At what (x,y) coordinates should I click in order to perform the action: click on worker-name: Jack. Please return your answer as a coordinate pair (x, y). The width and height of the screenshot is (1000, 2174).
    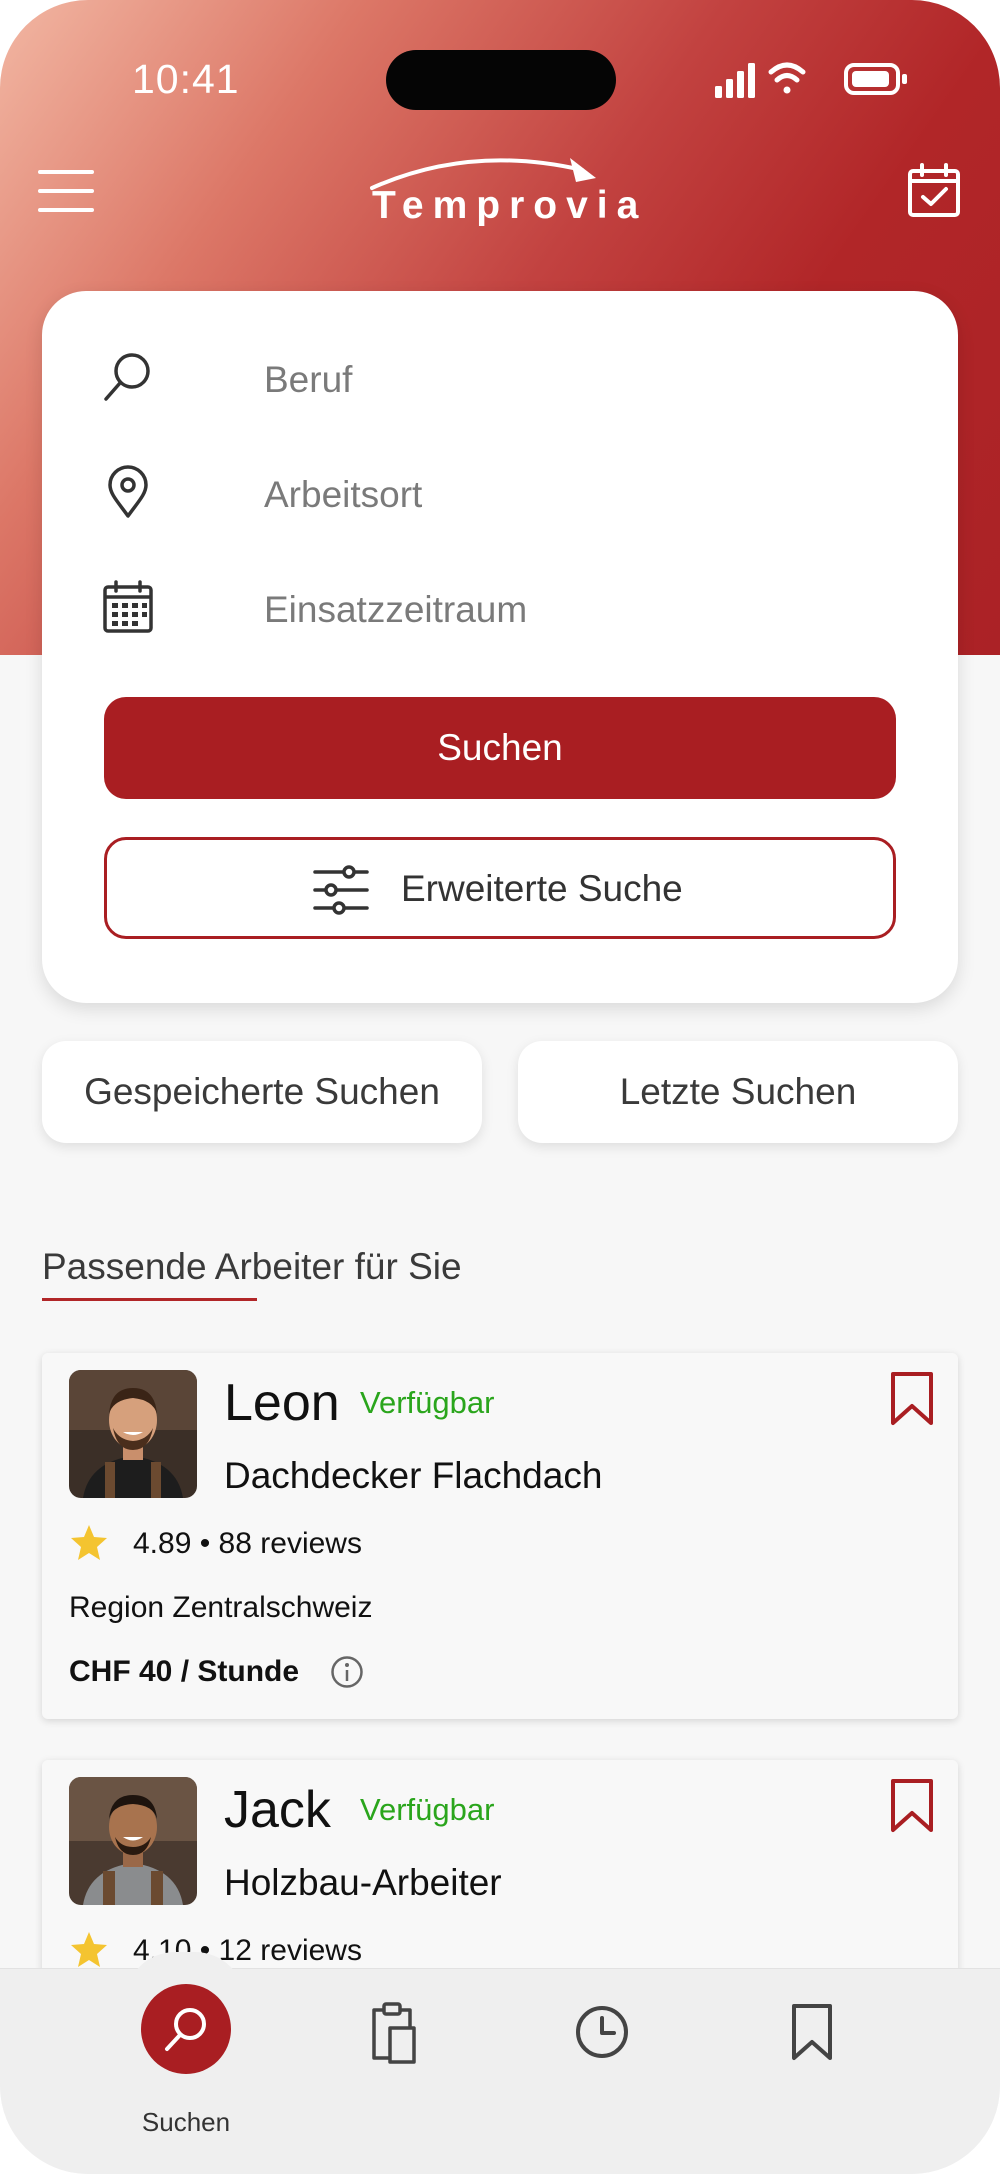
    Looking at the image, I should click on (277, 1810).